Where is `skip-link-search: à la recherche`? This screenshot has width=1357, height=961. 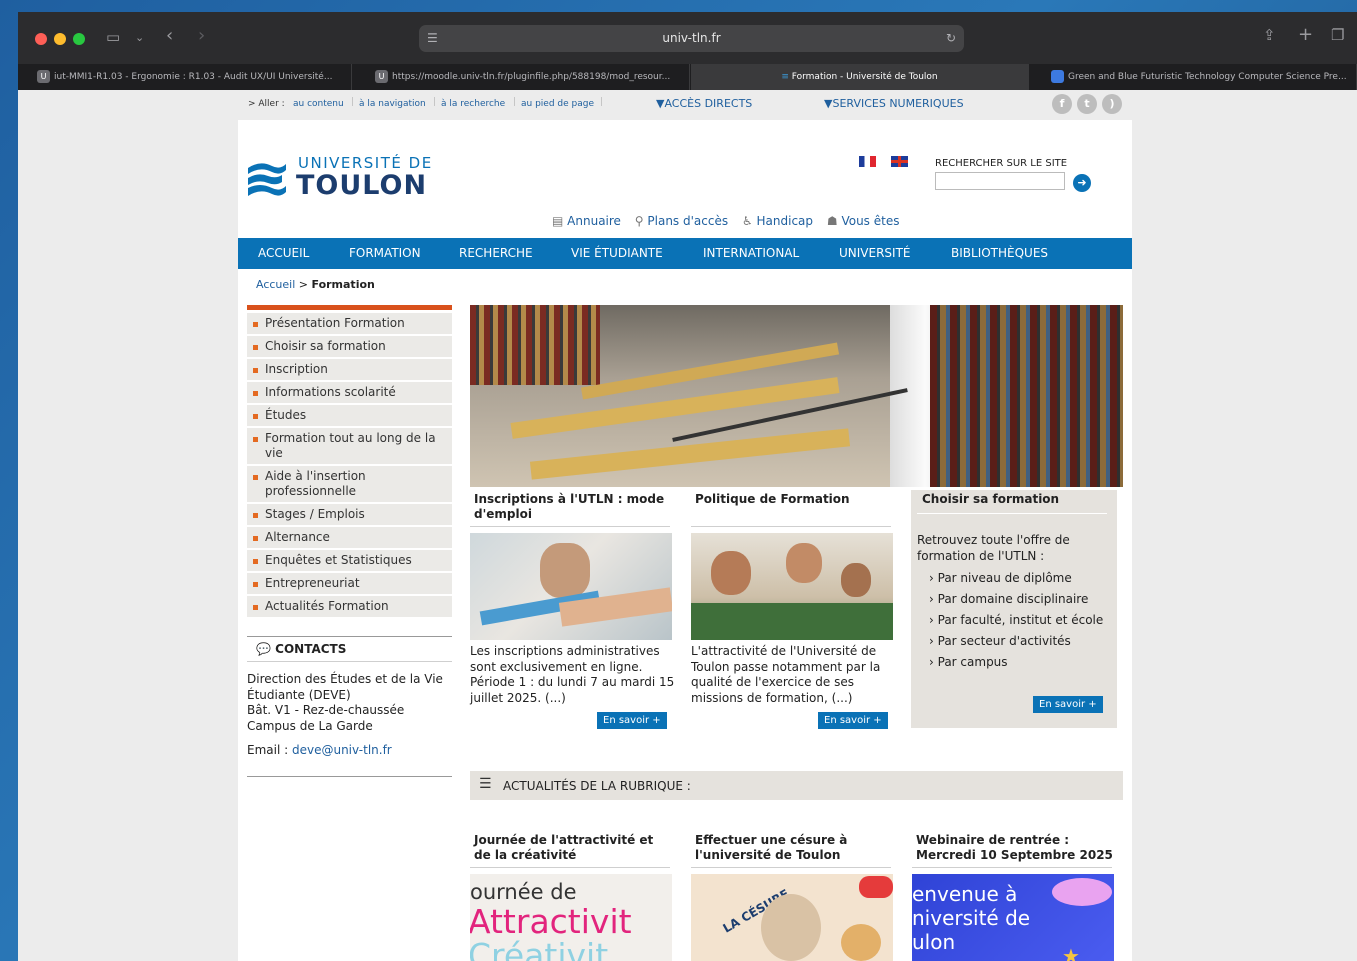
skip-link-search: à la recherche is located at coordinates (473, 104).